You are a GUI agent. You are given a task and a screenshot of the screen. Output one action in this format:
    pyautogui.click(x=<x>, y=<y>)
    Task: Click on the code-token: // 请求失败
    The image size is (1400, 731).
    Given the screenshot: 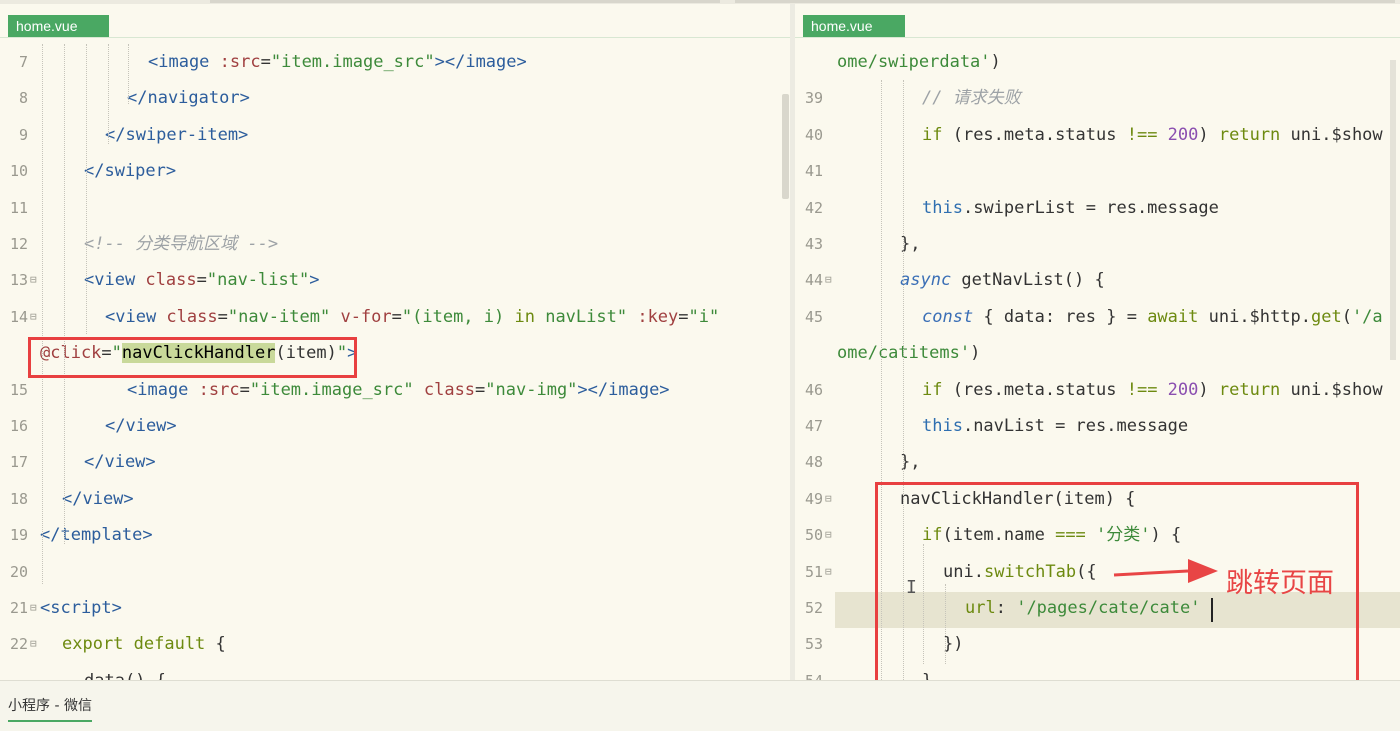 What is the action you would take?
    pyautogui.click(x=971, y=98)
    